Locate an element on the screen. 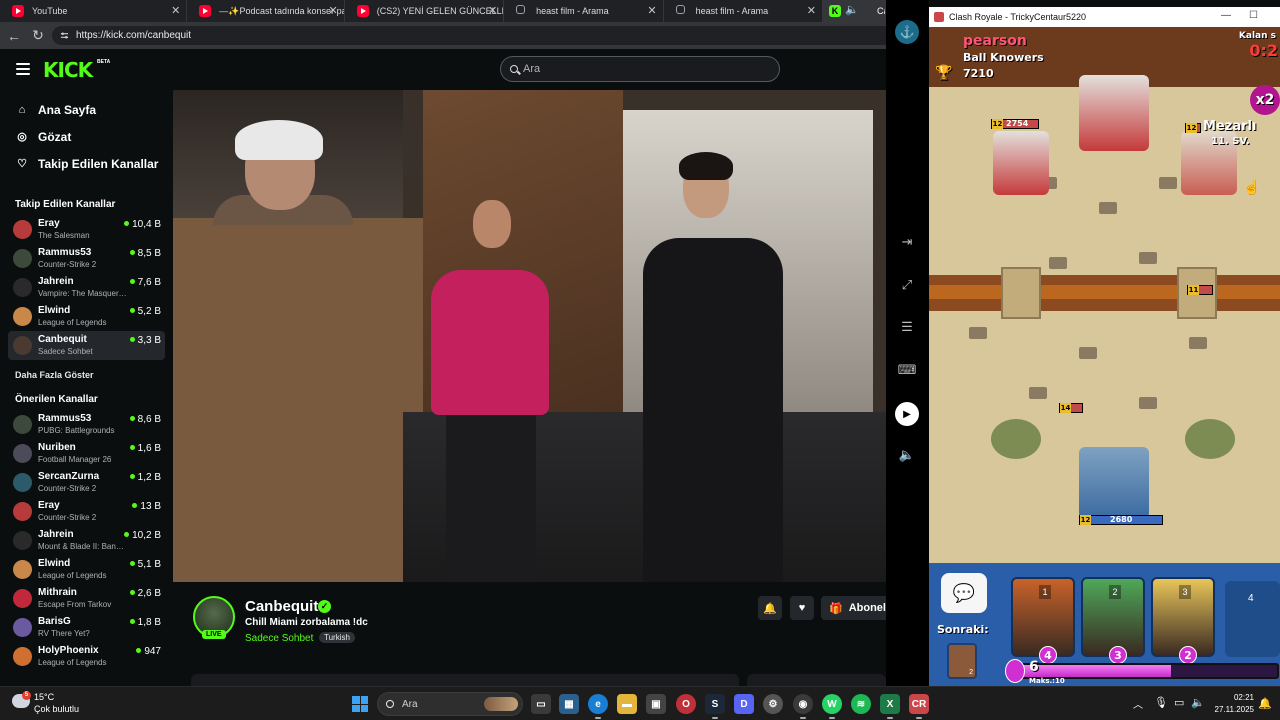  search-input: Ara is located at coordinates (640, 69).